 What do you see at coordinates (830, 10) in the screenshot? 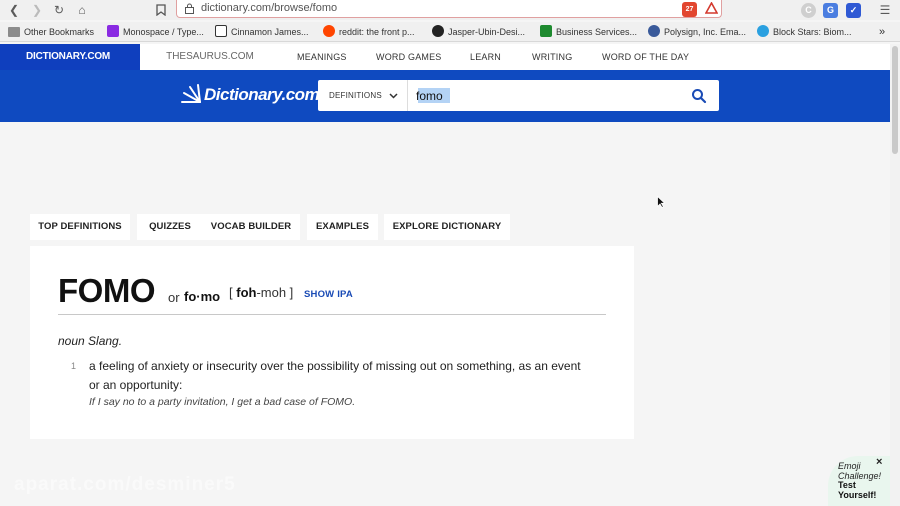
I see `translate-icon: G` at bounding box center [830, 10].